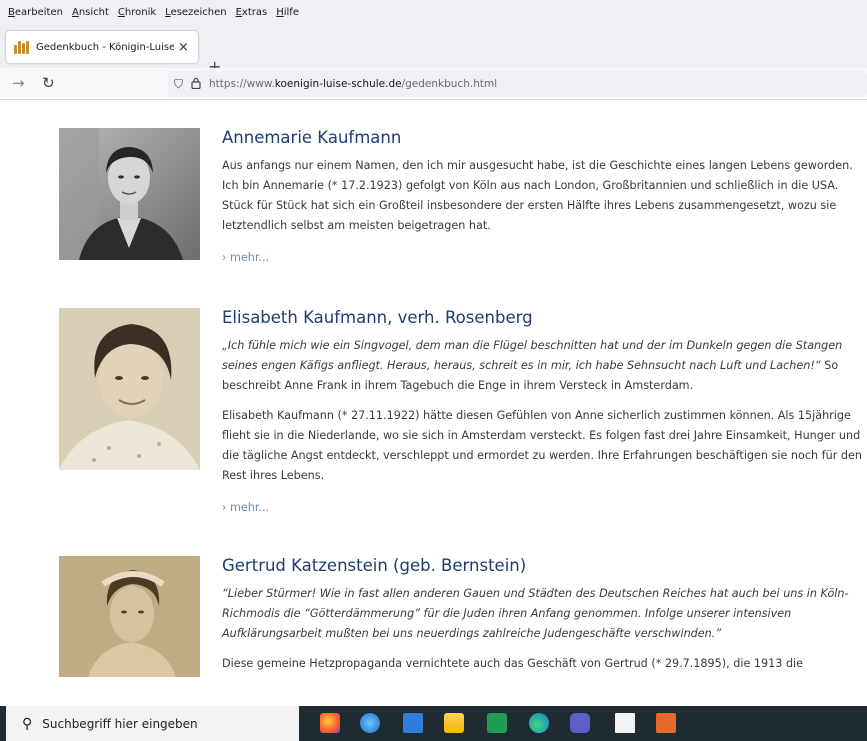 This screenshot has height=741, width=867. I want to click on menu-ansicht: Ansicht, so click(90, 12).